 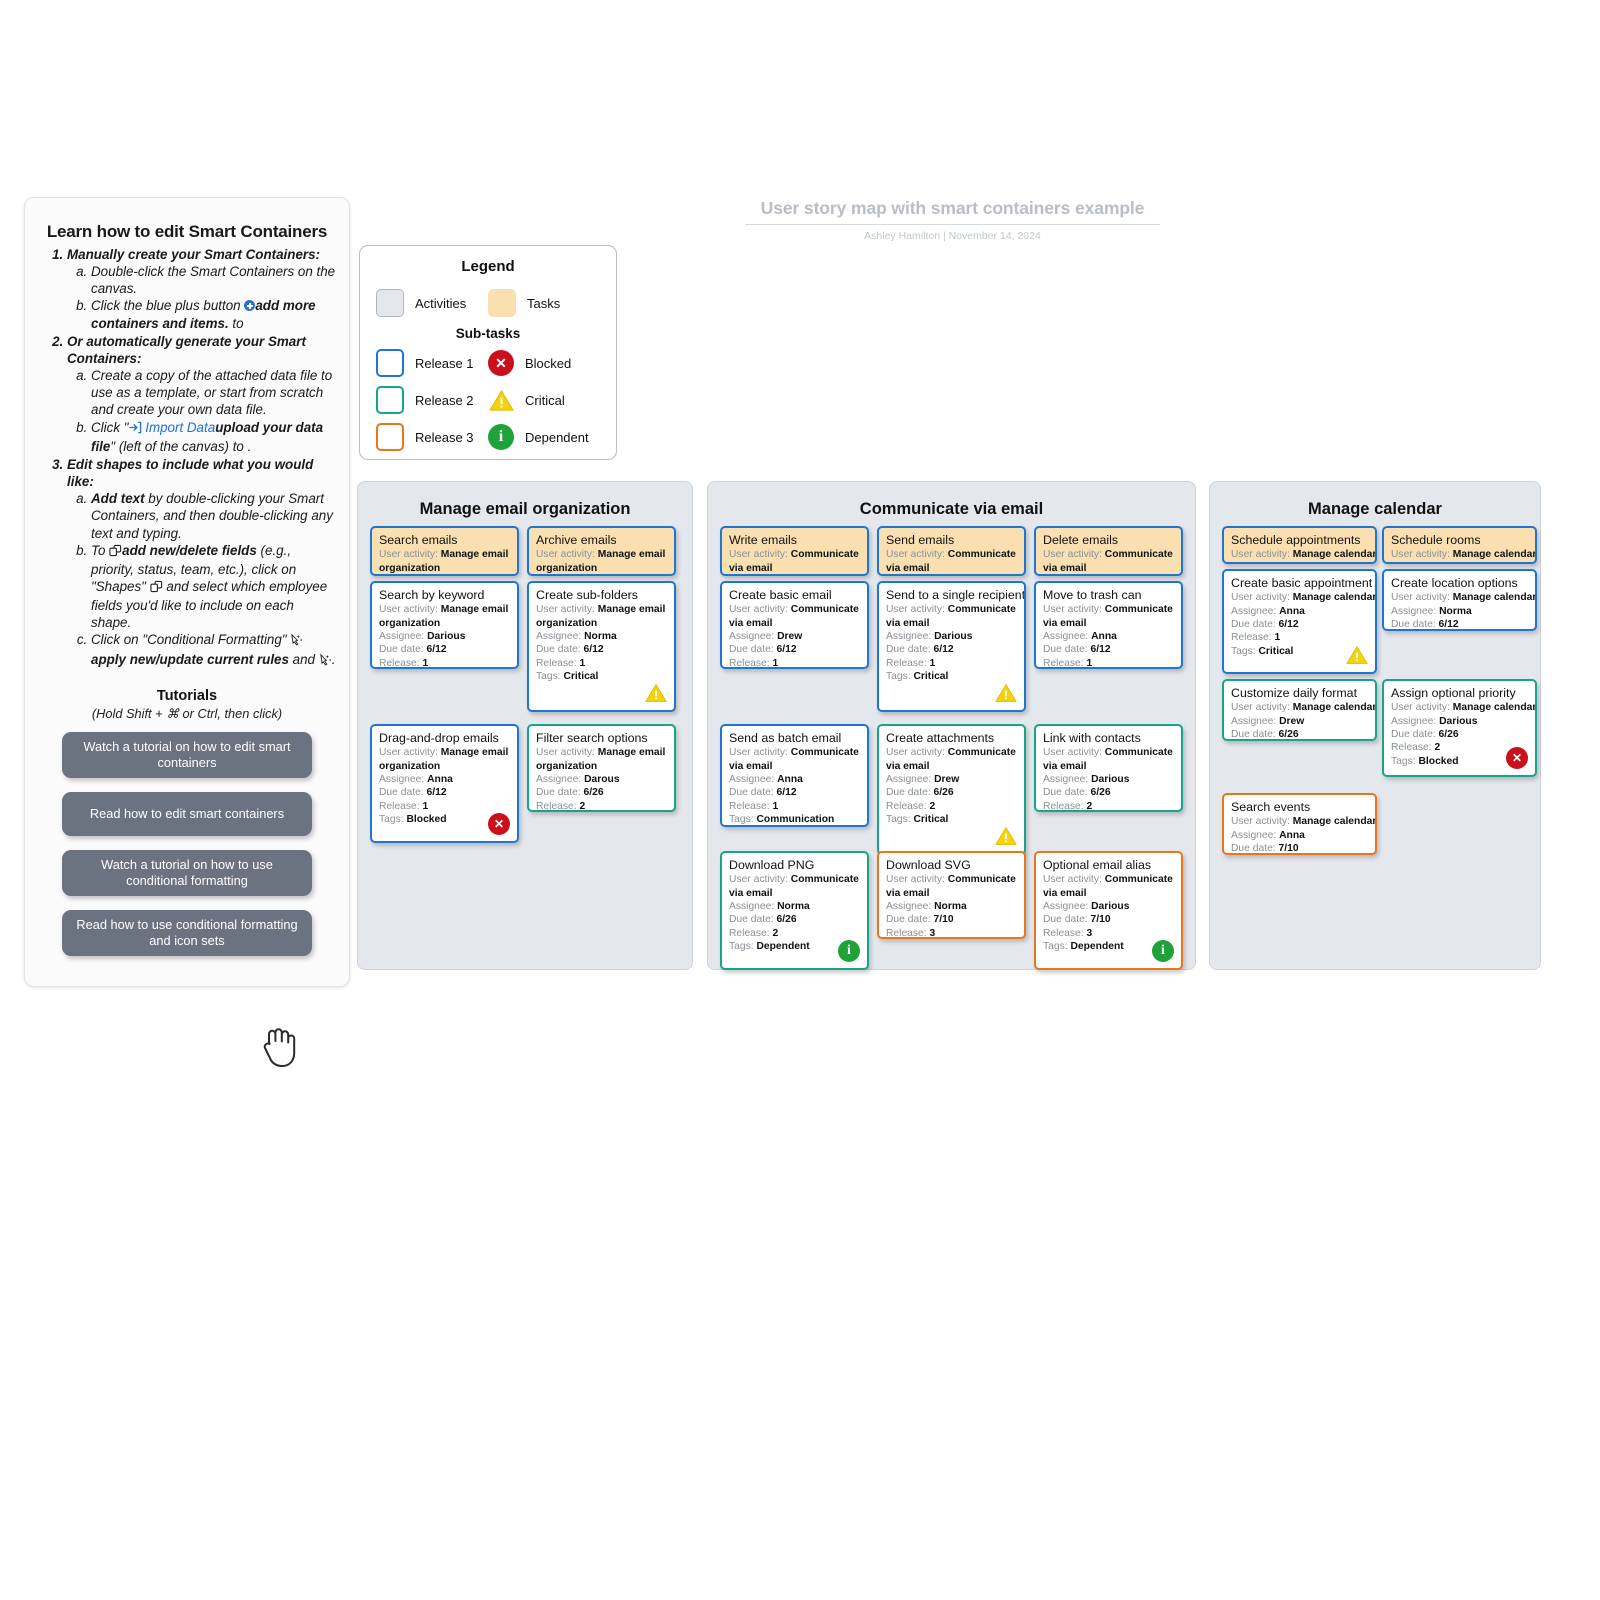 I want to click on card-assignee: Assignee: Darous, so click(x=601, y=779).